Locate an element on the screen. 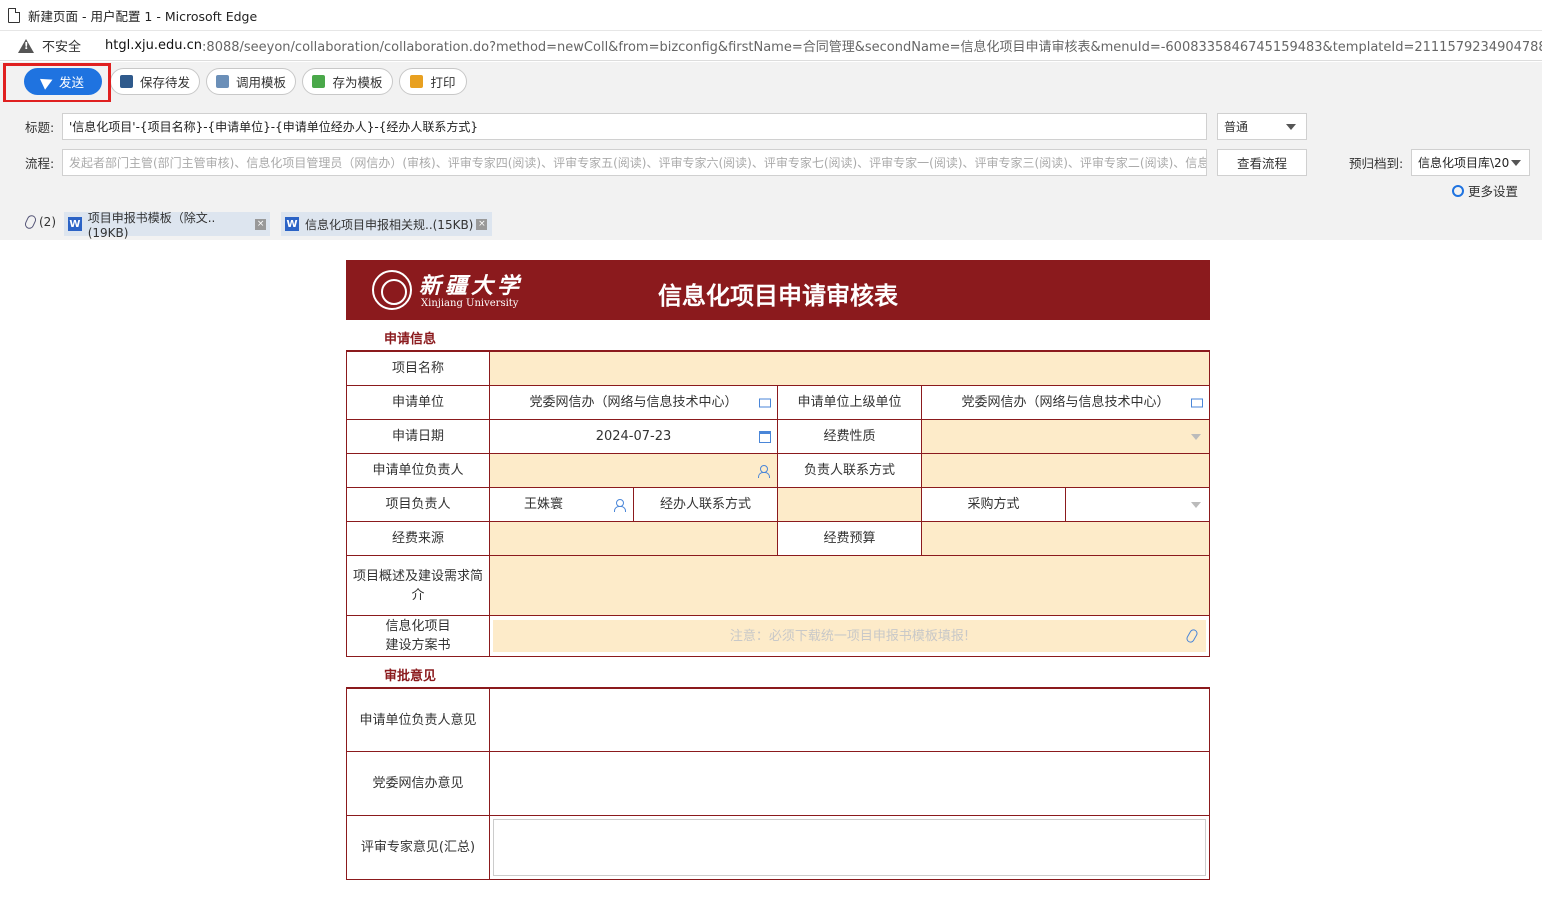 The height and width of the screenshot is (919, 1542). plan-doc-dropzone: 注意：必须下载统一项目申报书模板填报! is located at coordinates (849, 636).